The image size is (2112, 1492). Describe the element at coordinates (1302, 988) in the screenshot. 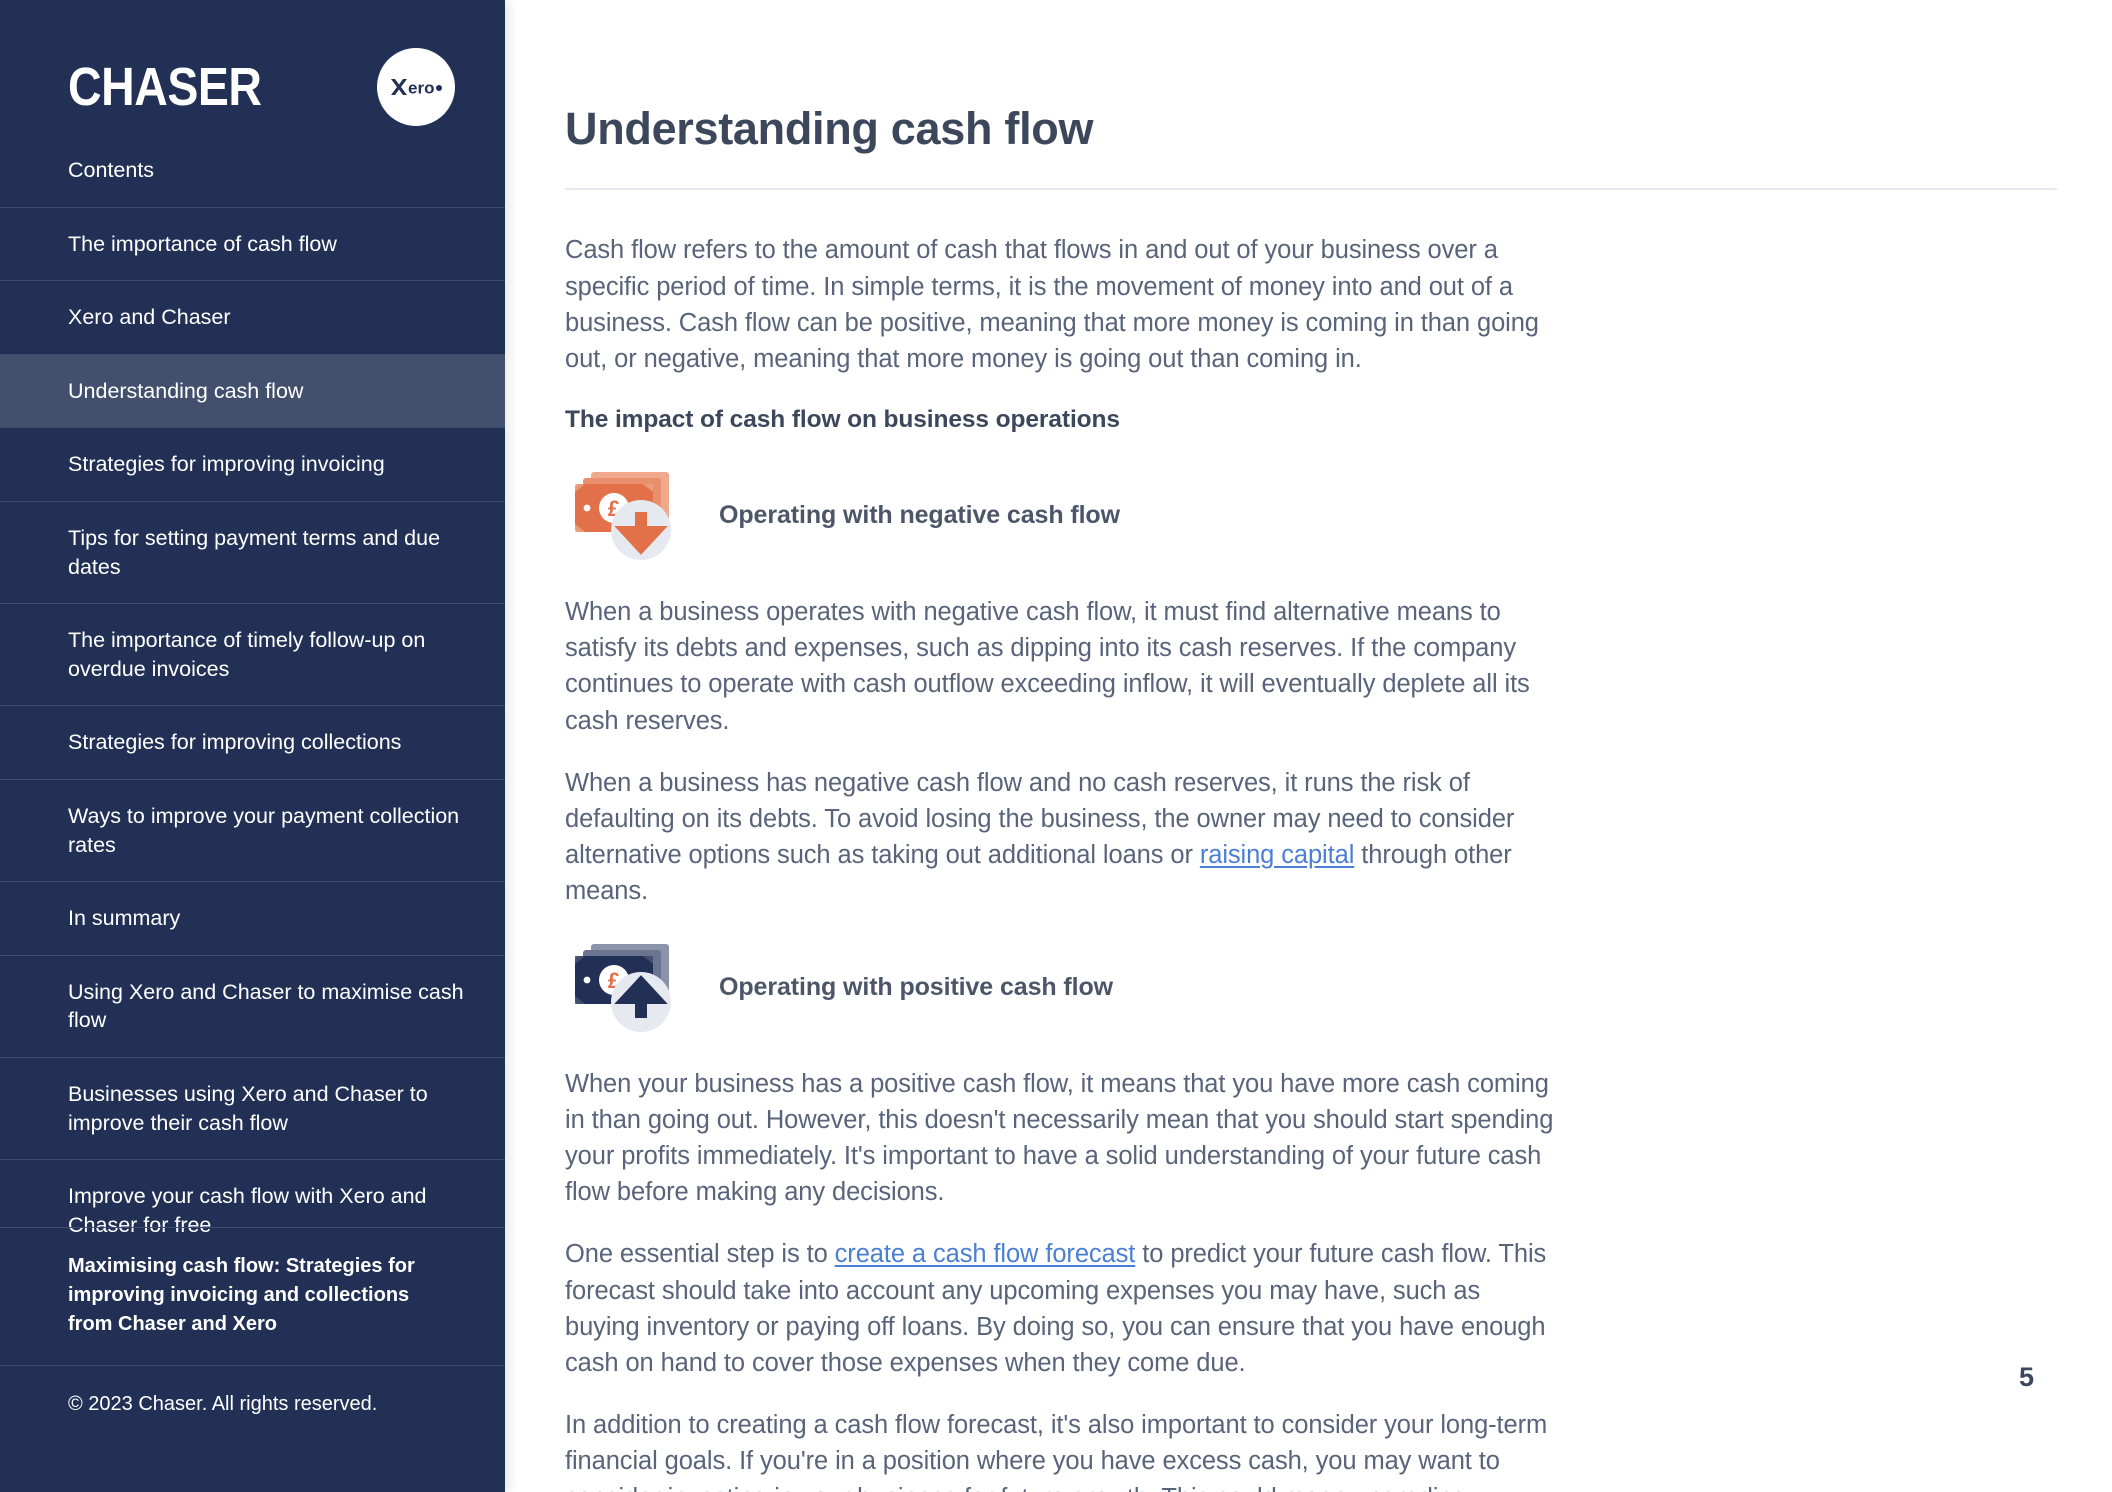

I see `positive-cash-flow-header: £ Operating with positive cash flow` at that location.